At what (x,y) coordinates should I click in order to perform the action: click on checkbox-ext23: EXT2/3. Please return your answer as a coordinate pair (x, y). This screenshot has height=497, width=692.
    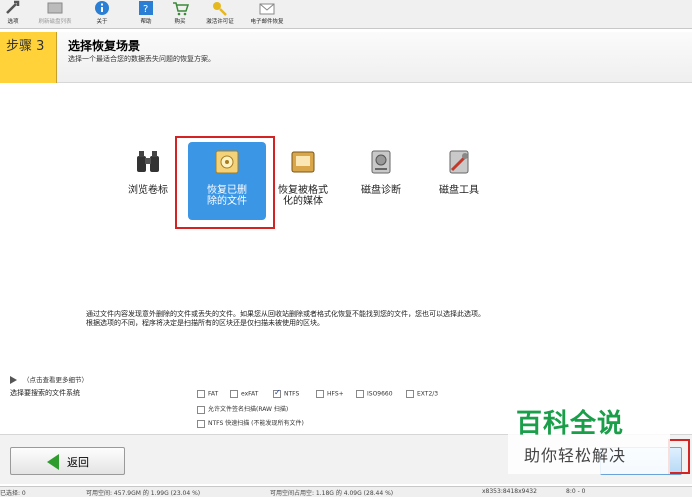
    Looking at the image, I should click on (422, 394).